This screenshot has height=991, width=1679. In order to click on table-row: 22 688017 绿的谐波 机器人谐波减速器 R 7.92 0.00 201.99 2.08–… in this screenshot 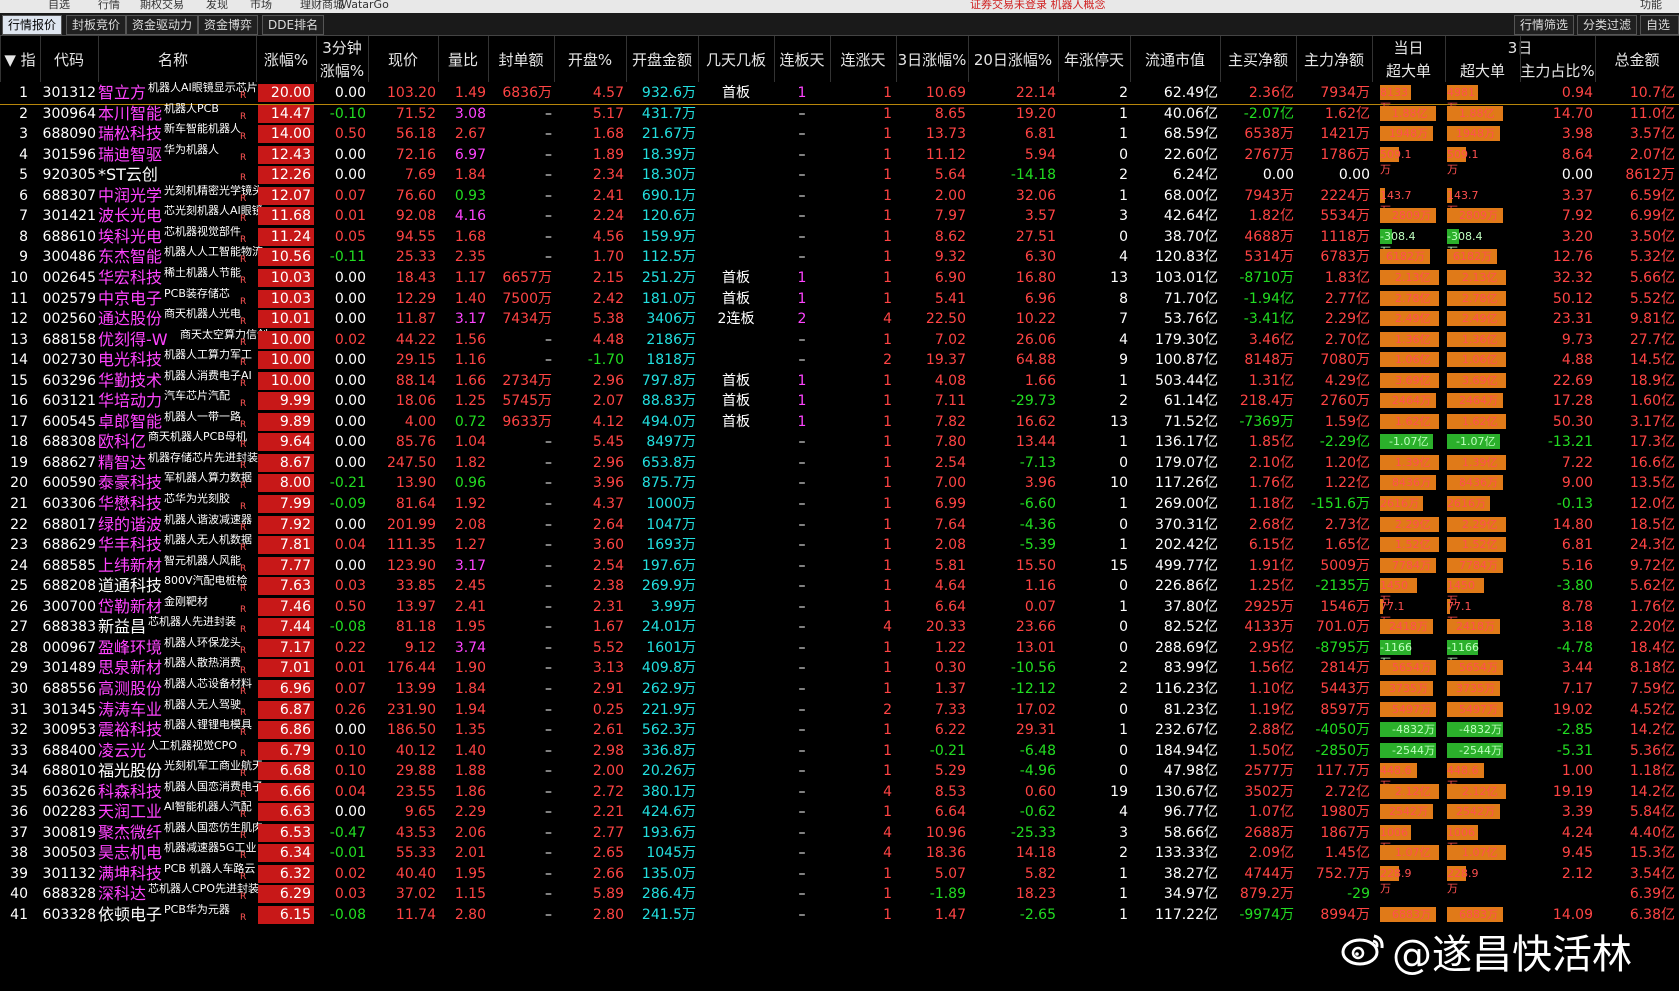, I will do `click(839, 525)`.